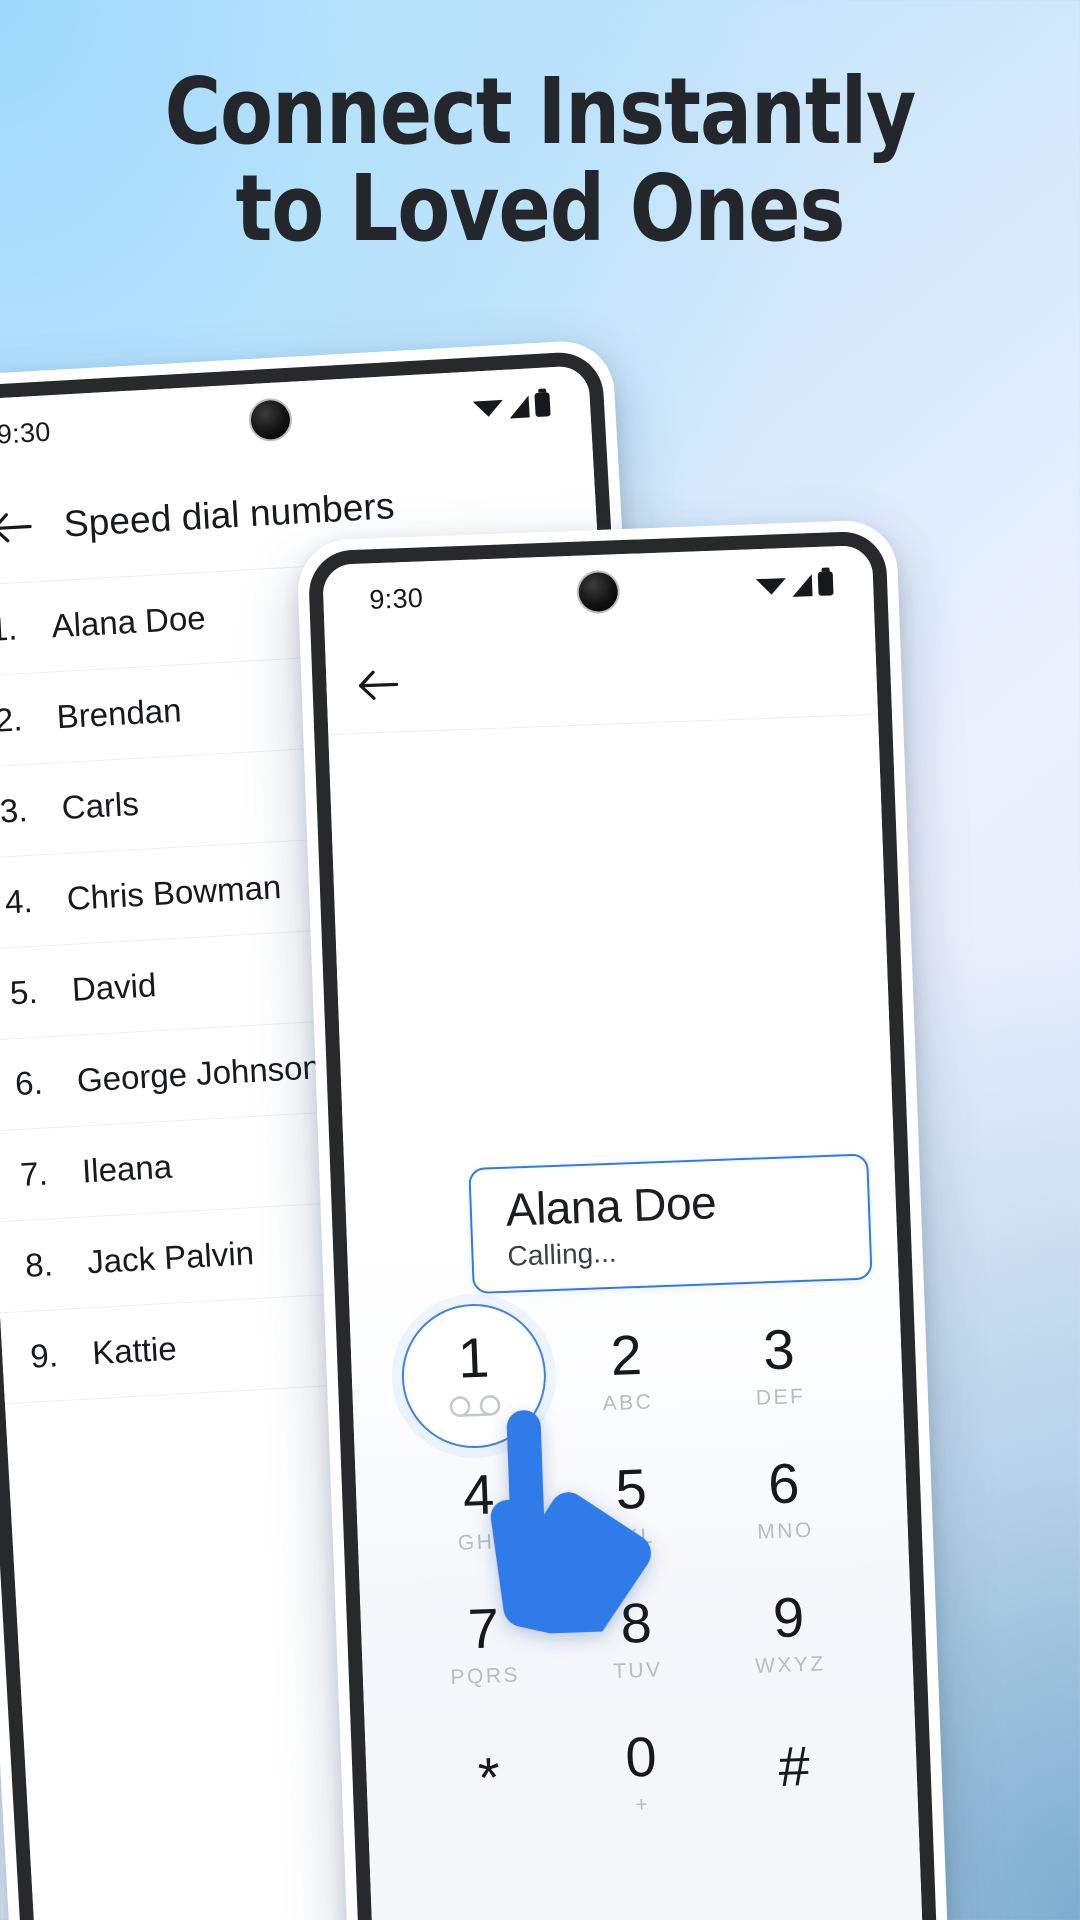  Describe the element at coordinates (785, 1531) in the screenshot. I see `dialpad-key-letters: MNO` at that location.